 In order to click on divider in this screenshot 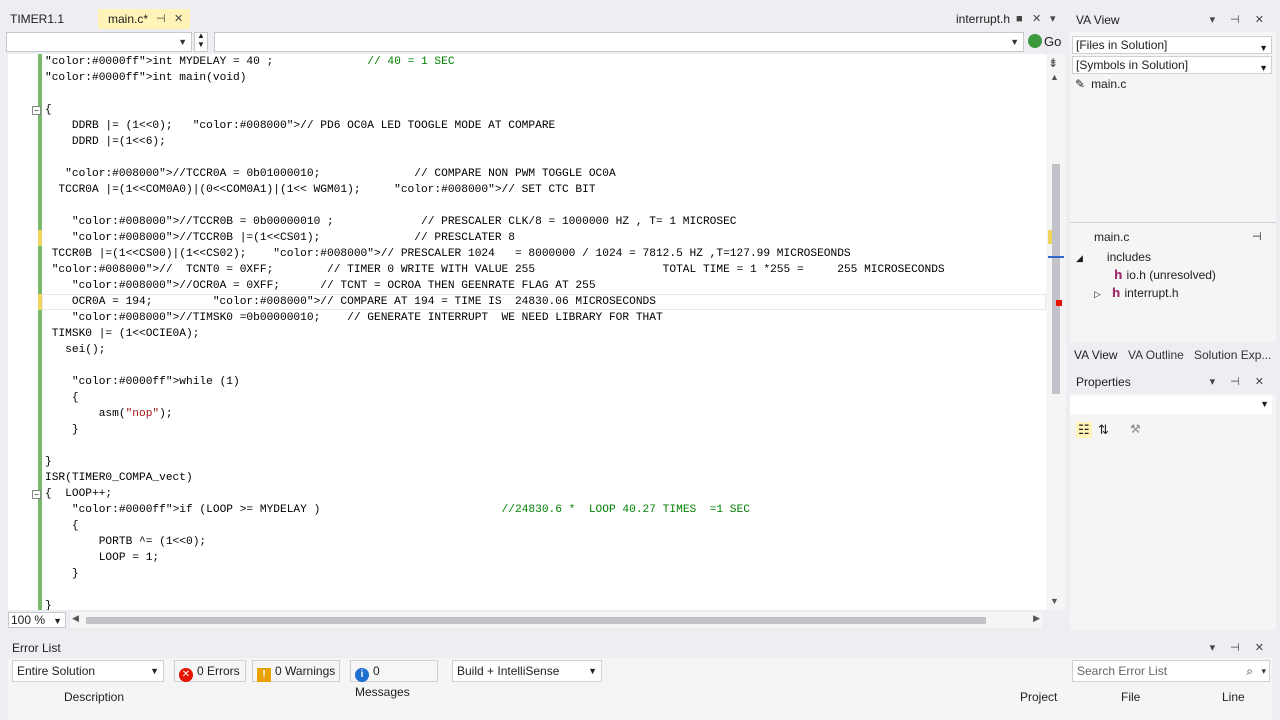, I will do `click(1173, 222)`.